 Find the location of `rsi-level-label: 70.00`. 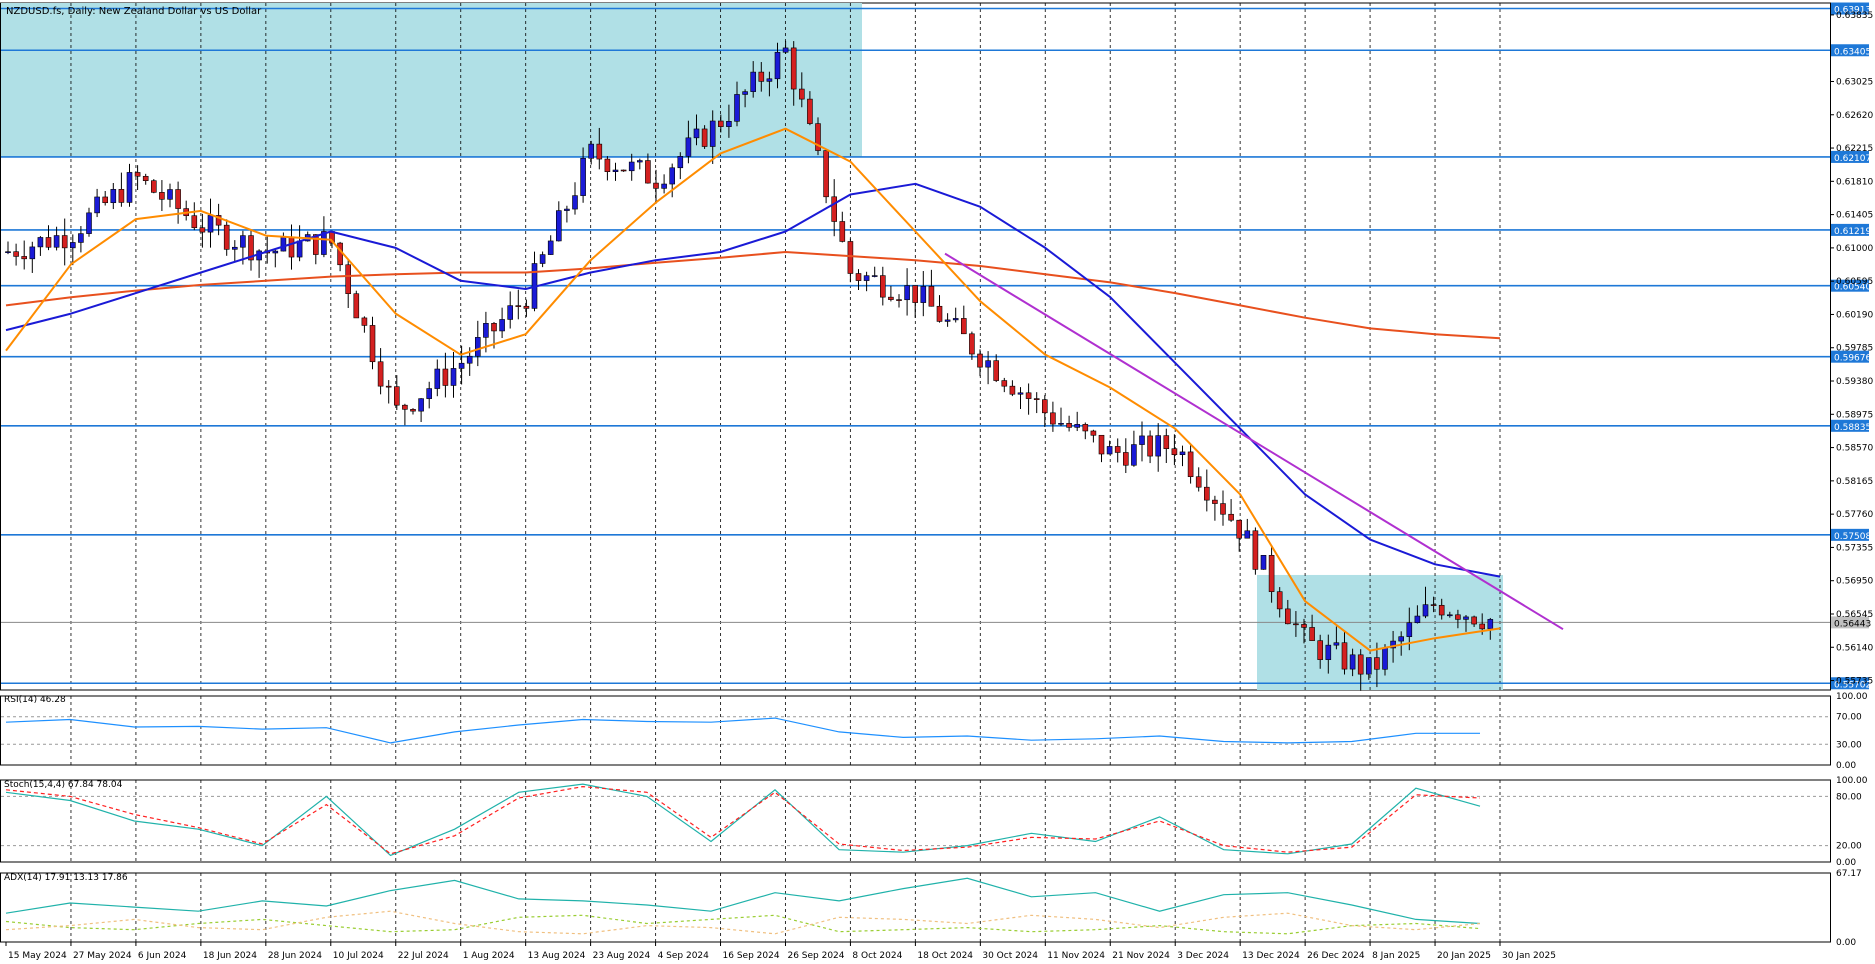

rsi-level-label: 70.00 is located at coordinates (1849, 718).